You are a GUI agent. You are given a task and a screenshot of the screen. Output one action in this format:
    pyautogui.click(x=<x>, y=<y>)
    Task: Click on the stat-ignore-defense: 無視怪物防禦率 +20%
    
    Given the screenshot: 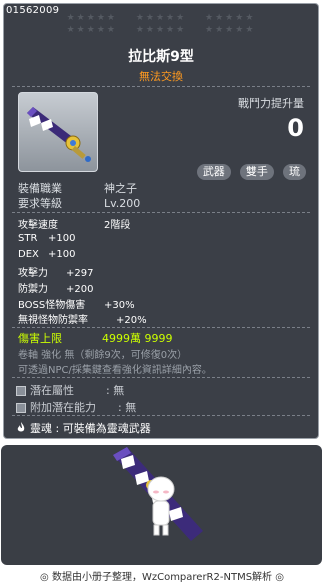 What is the action you would take?
    pyautogui.click(x=82, y=318)
    